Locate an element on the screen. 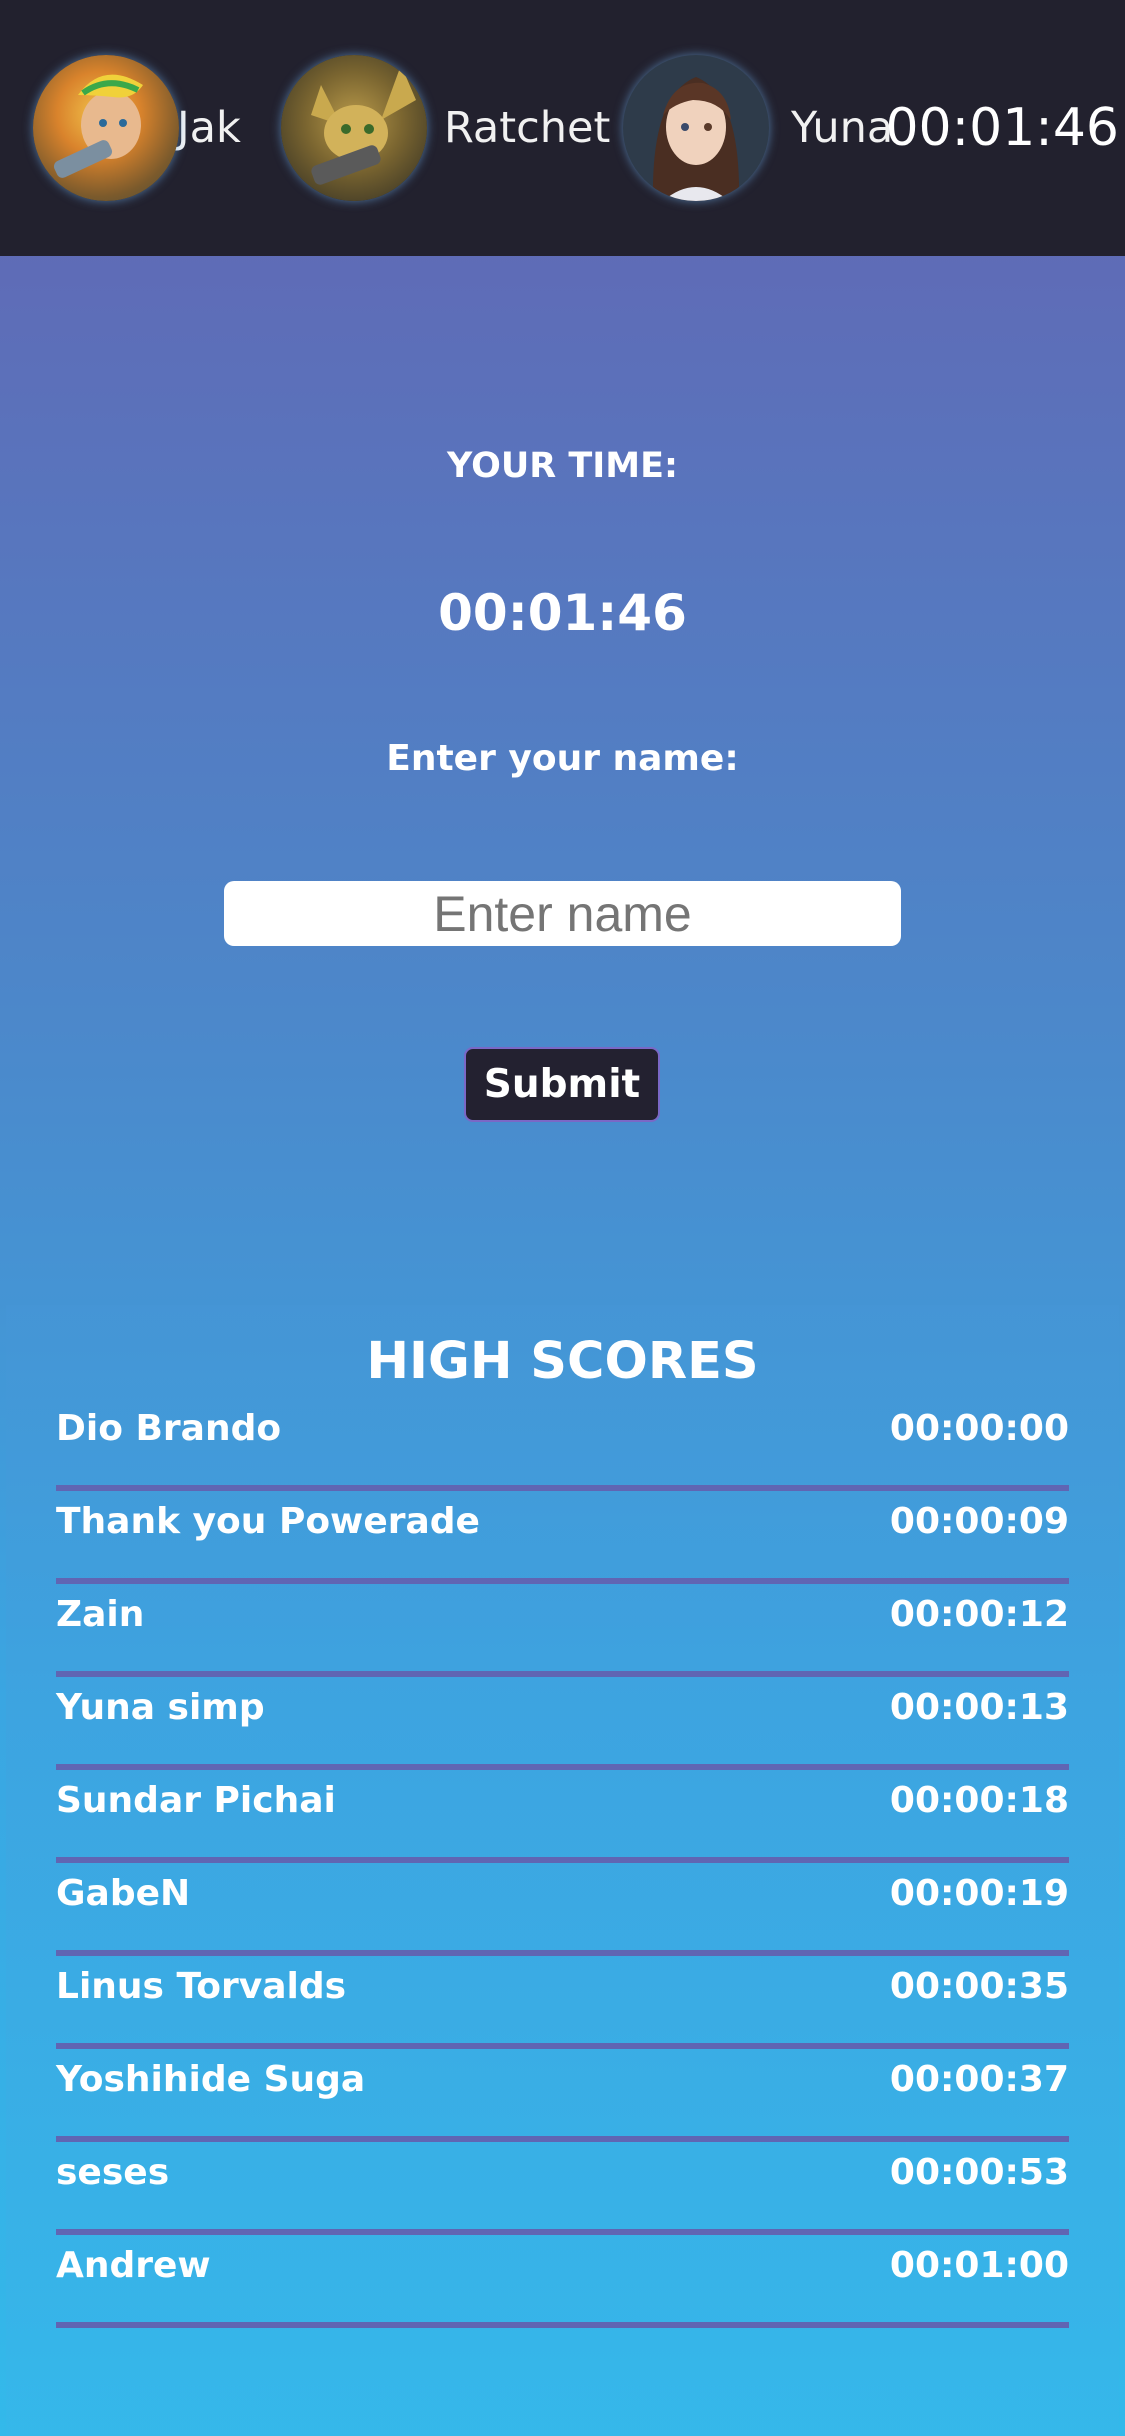  score-player-name: seses is located at coordinates (113, 2172).